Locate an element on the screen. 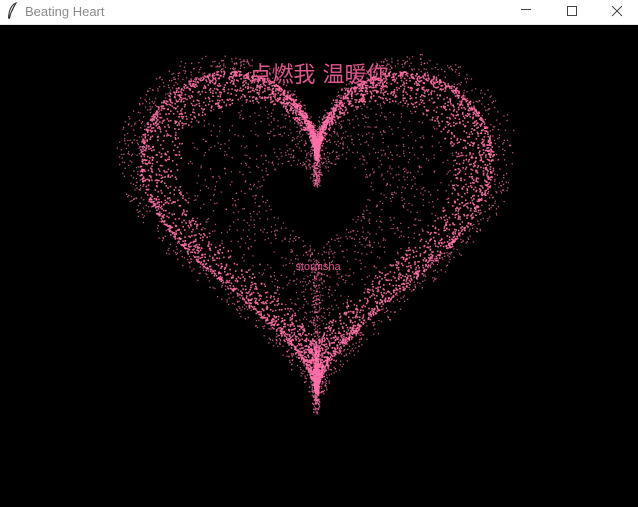 Image resolution: width=638 pixels, height=507 pixels. center-label: stormsha is located at coordinates (318, 267).